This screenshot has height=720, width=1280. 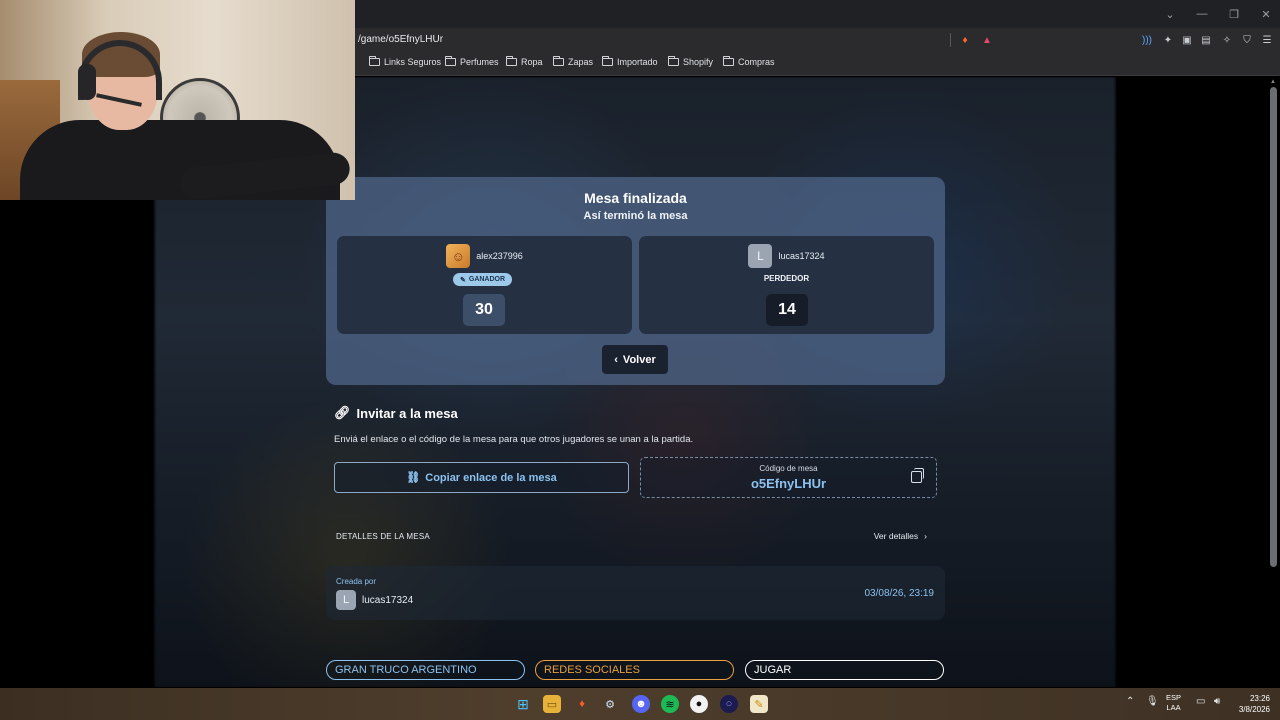 What do you see at coordinates (1254, 709) in the screenshot?
I see `clock-date: 3/8/2026` at bounding box center [1254, 709].